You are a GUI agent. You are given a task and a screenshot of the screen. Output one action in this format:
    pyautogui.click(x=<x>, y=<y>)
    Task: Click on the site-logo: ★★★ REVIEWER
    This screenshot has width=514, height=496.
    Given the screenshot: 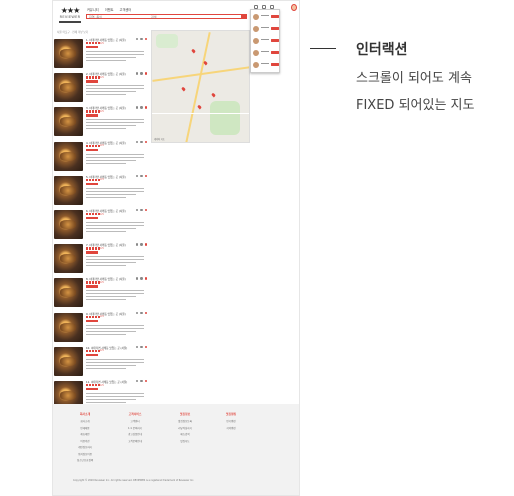 What is the action you would take?
    pyautogui.click(x=70, y=15)
    